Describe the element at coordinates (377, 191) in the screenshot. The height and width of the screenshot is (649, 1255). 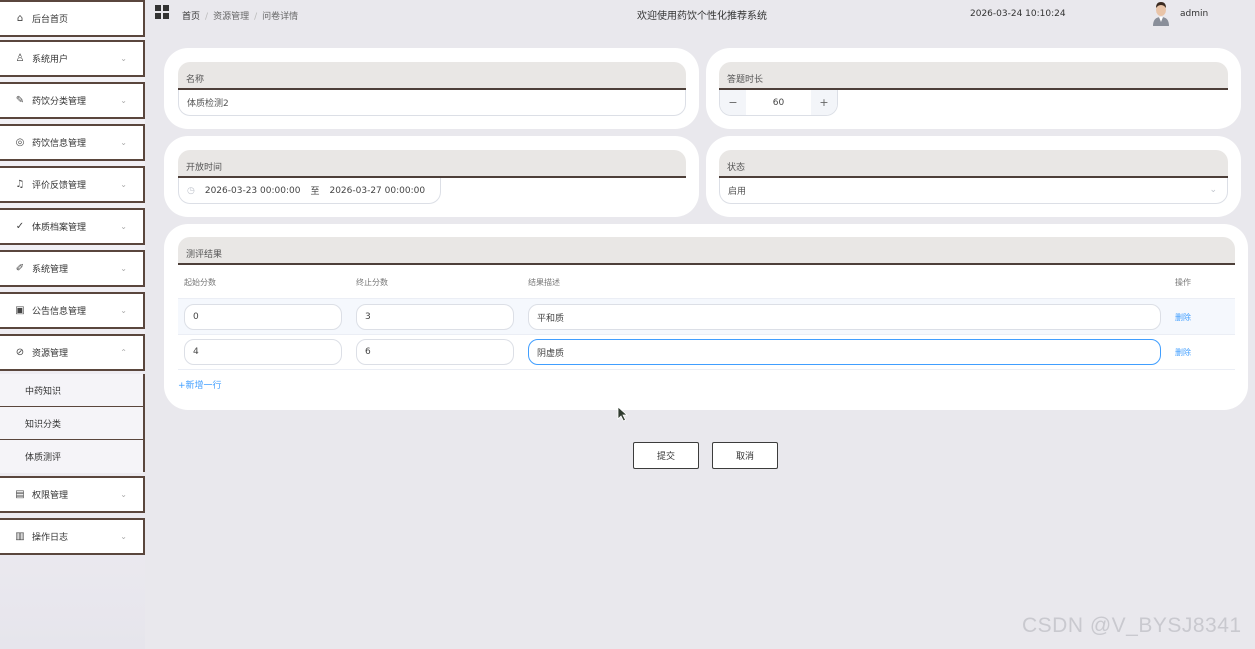
I see `end-date: 2026-03-27 00:00:00` at that location.